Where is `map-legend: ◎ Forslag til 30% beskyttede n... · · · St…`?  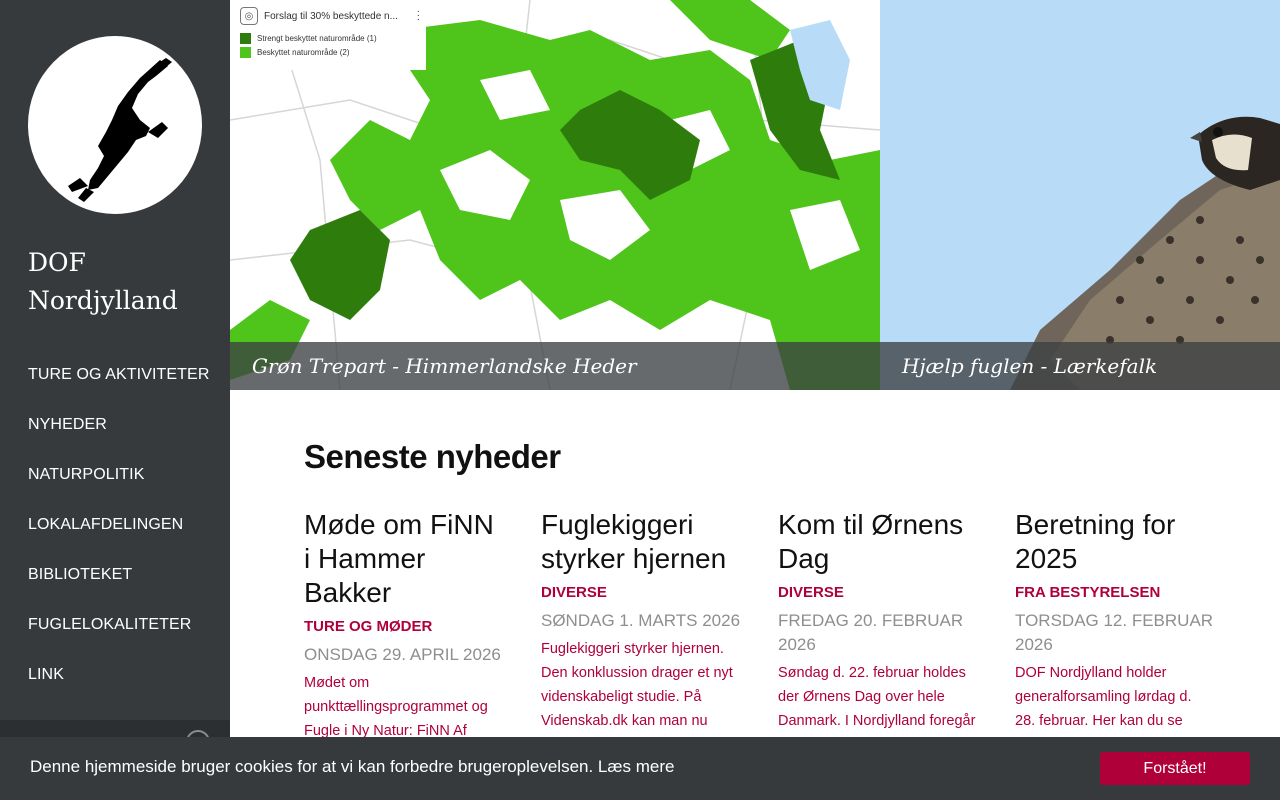 map-legend: ◎ Forslag til 30% beskyttede n... · · · St… is located at coordinates (328, 35).